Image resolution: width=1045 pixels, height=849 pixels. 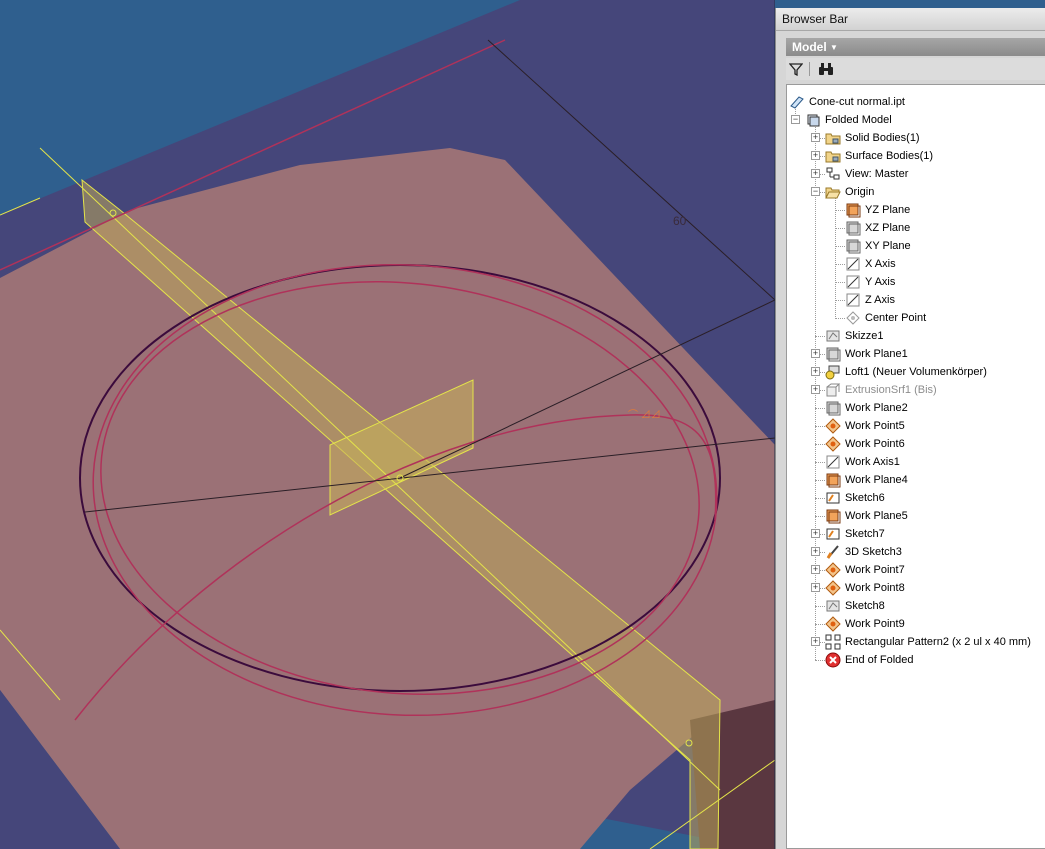 What do you see at coordinates (910, 19) in the screenshot?
I see `browser-bar-title: Browser Bar` at bounding box center [910, 19].